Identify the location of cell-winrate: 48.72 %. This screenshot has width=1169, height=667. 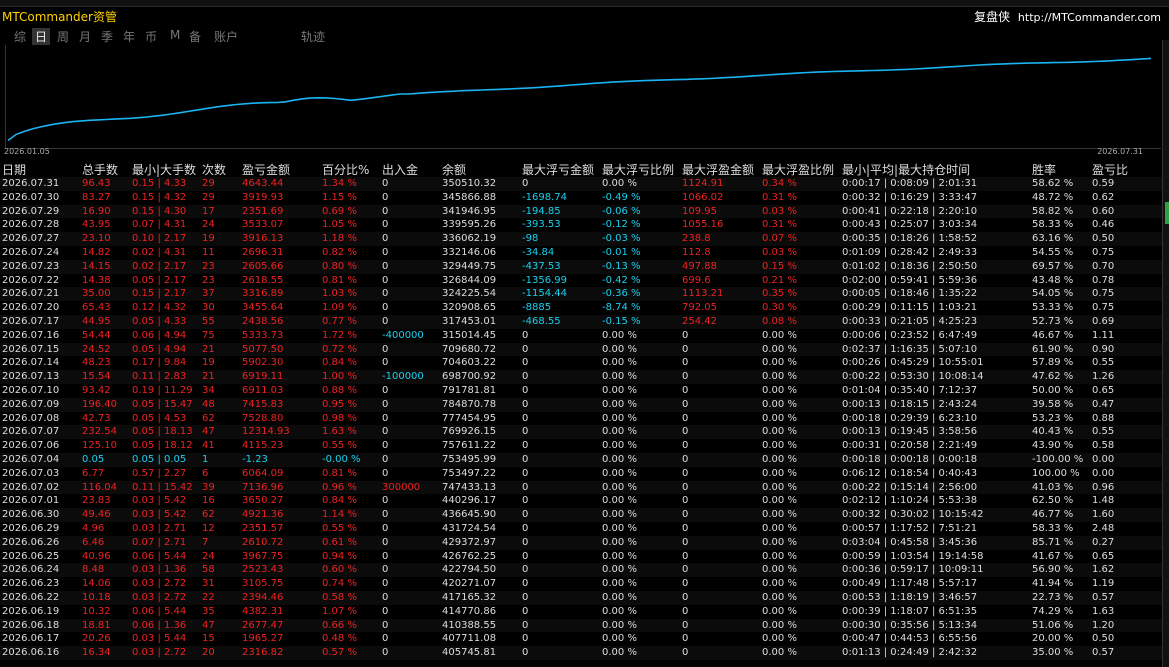
(1053, 197).